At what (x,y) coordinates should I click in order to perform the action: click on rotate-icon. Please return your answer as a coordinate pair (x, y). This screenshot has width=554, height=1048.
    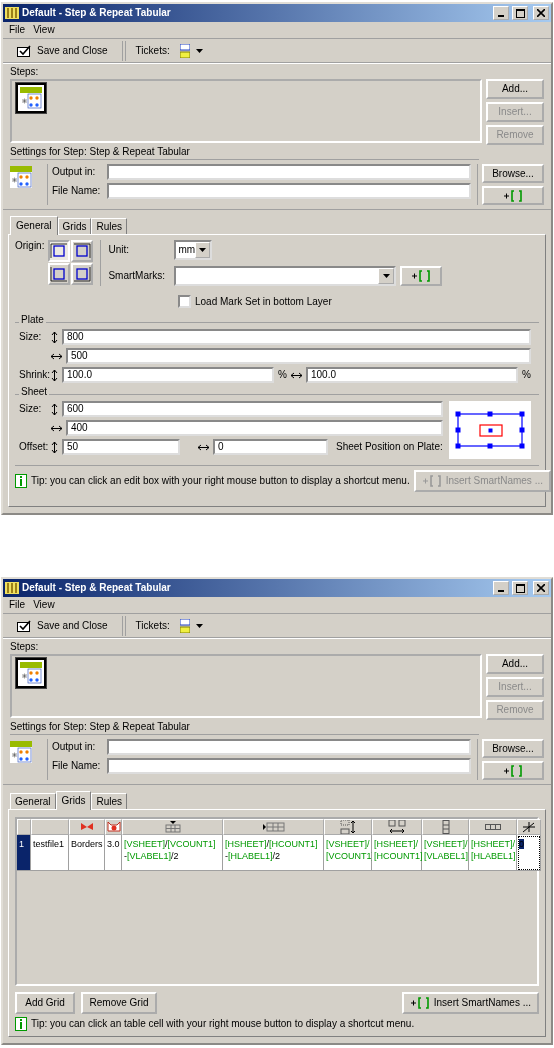
    Looking at the image, I should click on (529, 827).